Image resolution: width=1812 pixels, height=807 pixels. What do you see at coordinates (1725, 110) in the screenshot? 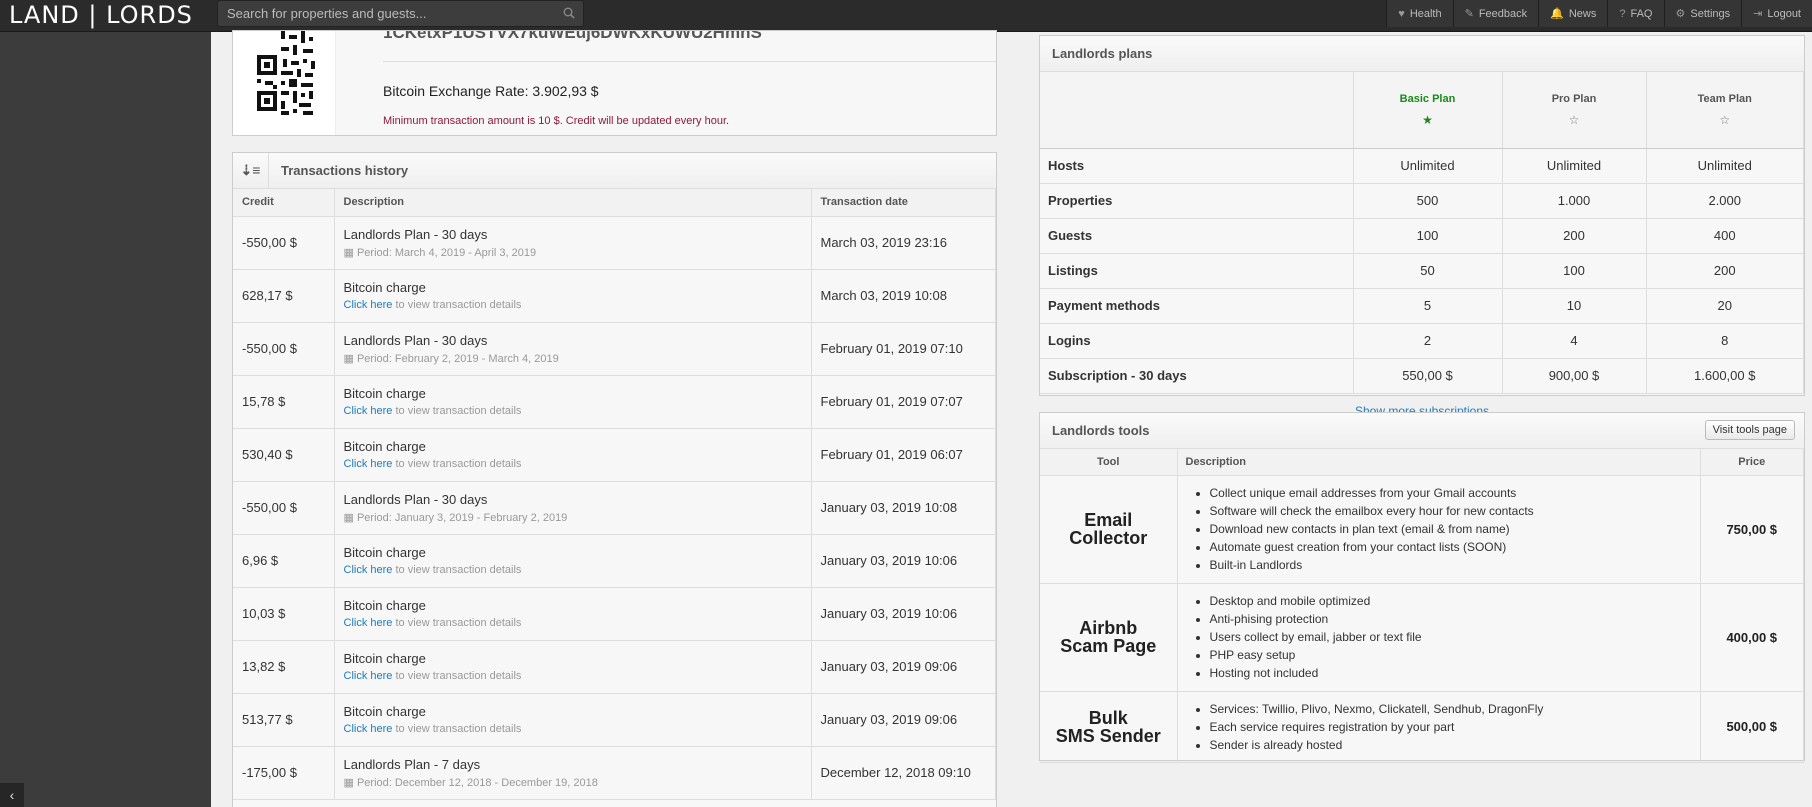
I see `plan-header-team-plan: Team Plan ☆` at bounding box center [1725, 110].